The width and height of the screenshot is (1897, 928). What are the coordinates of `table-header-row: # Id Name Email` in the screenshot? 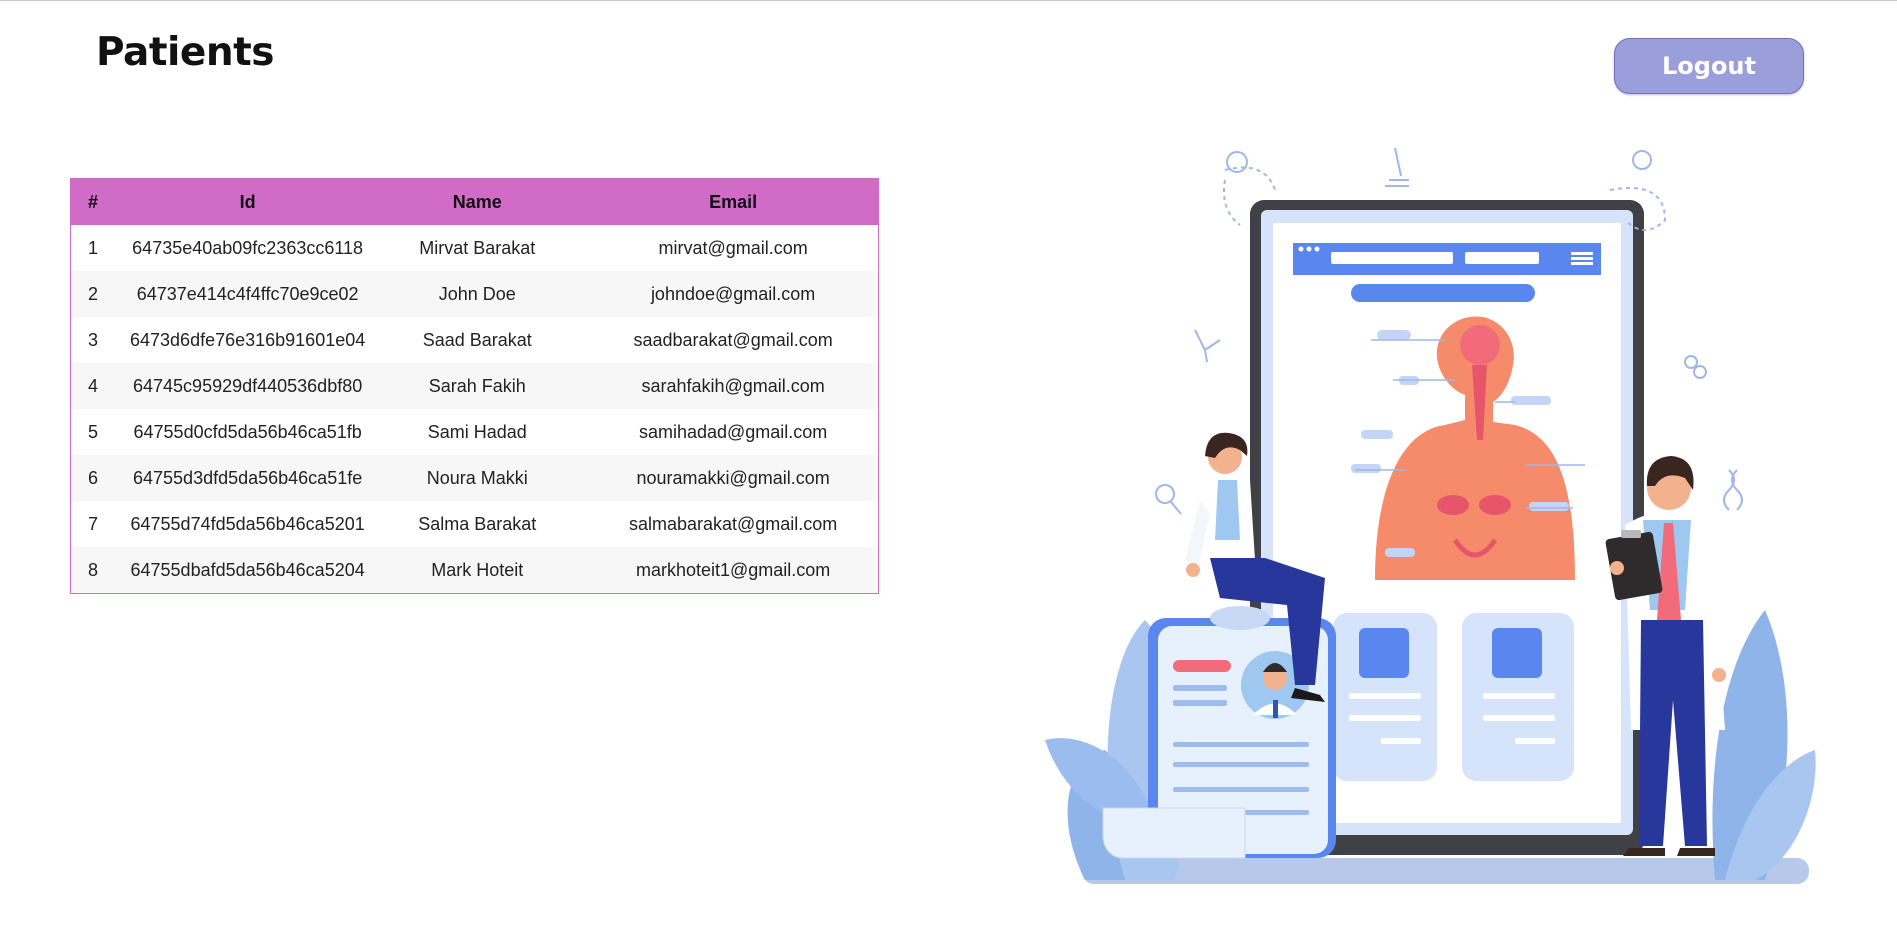 It's located at (474, 202).